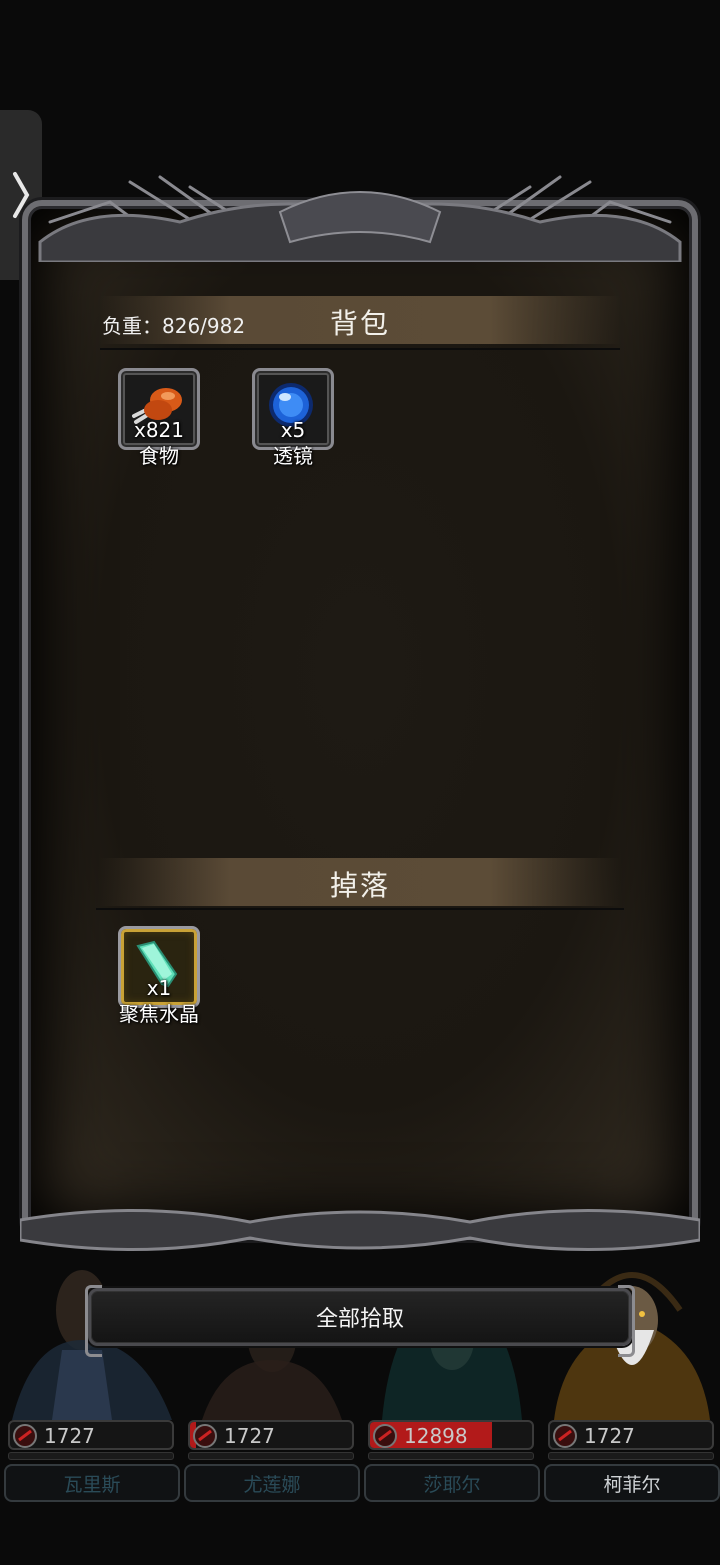  Describe the element at coordinates (359, 885) in the screenshot. I see `drops-title: 掉落` at that location.